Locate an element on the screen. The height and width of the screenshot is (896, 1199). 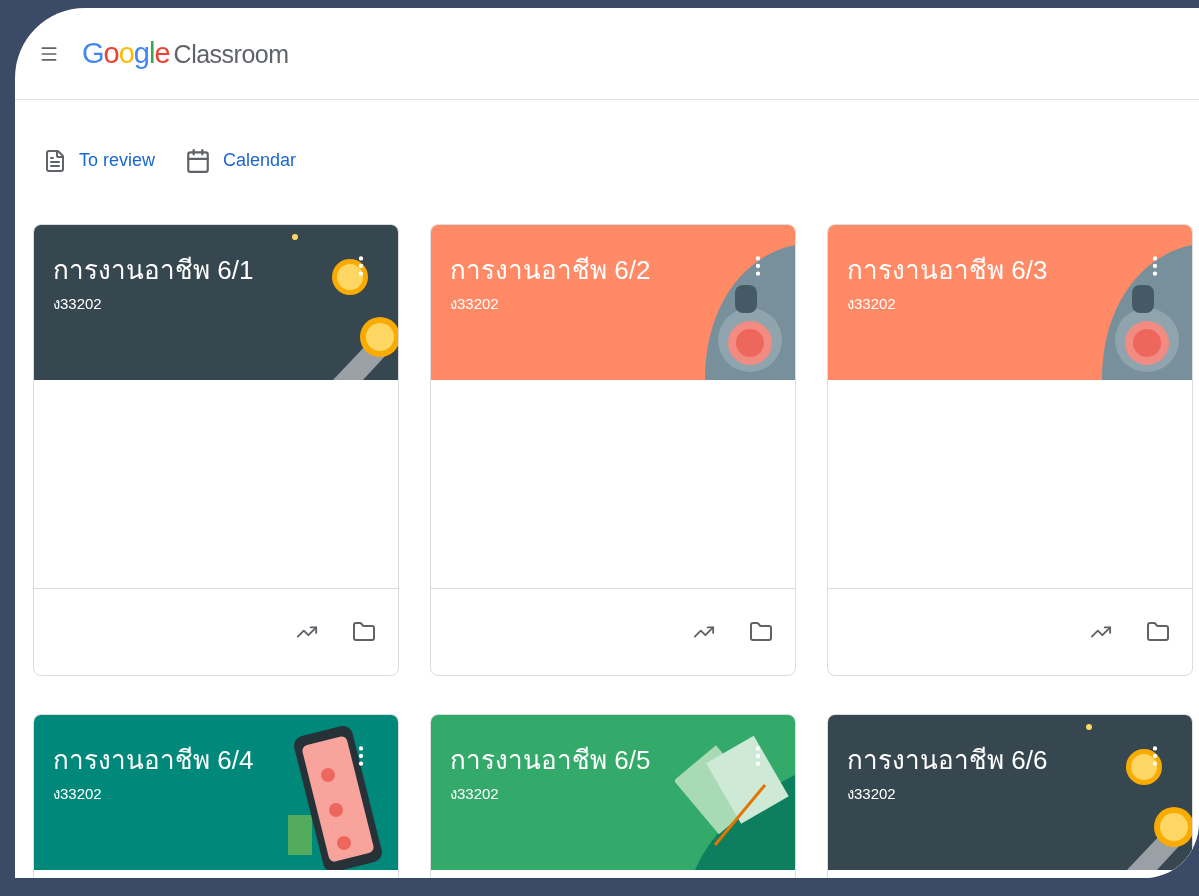
class-title: การงานอาชีพ 6/3 is located at coordinates (1019, 270).